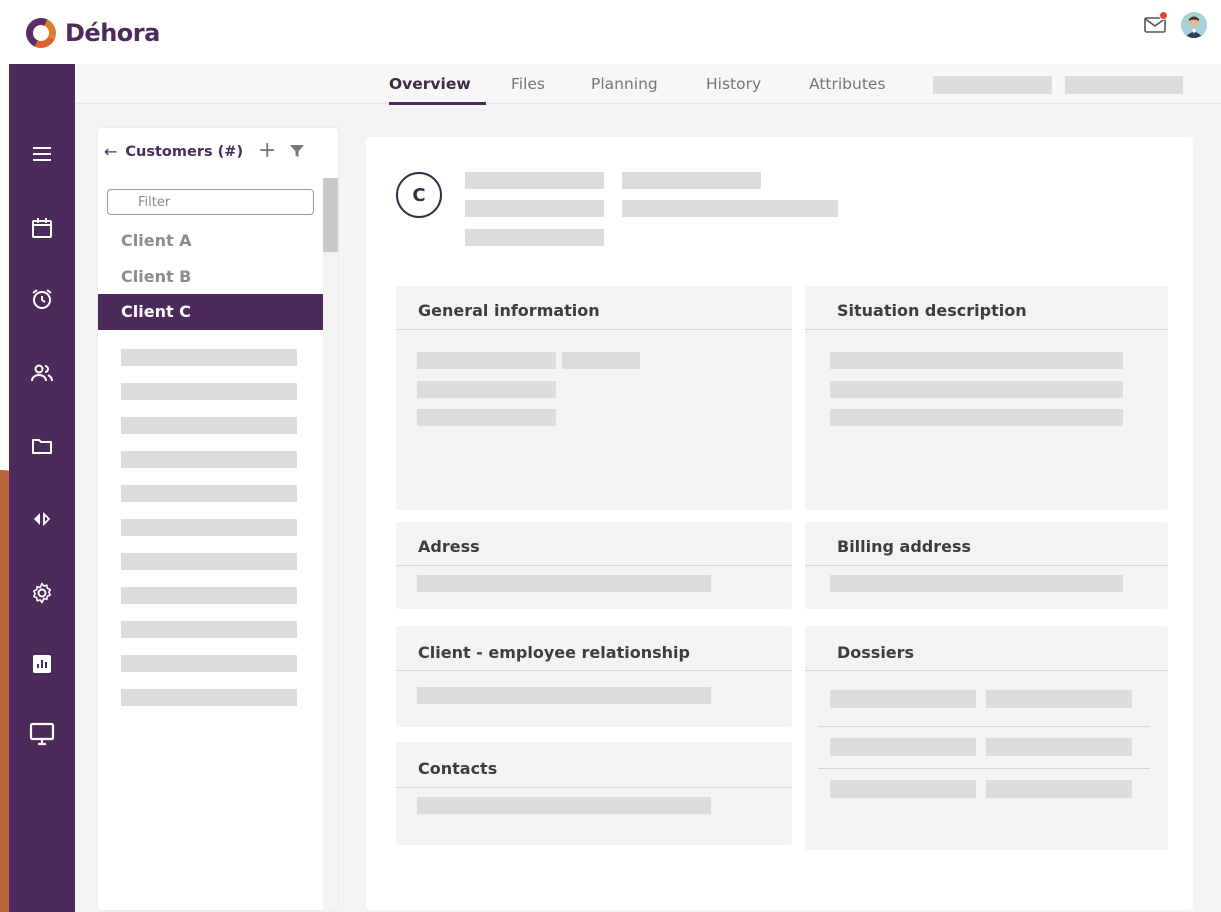 The height and width of the screenshot is (912, 1221). What do you see at coordinates (42, 519) in the screenshot?
I see `code-arrows-icon` at bounding box center [42, 519].